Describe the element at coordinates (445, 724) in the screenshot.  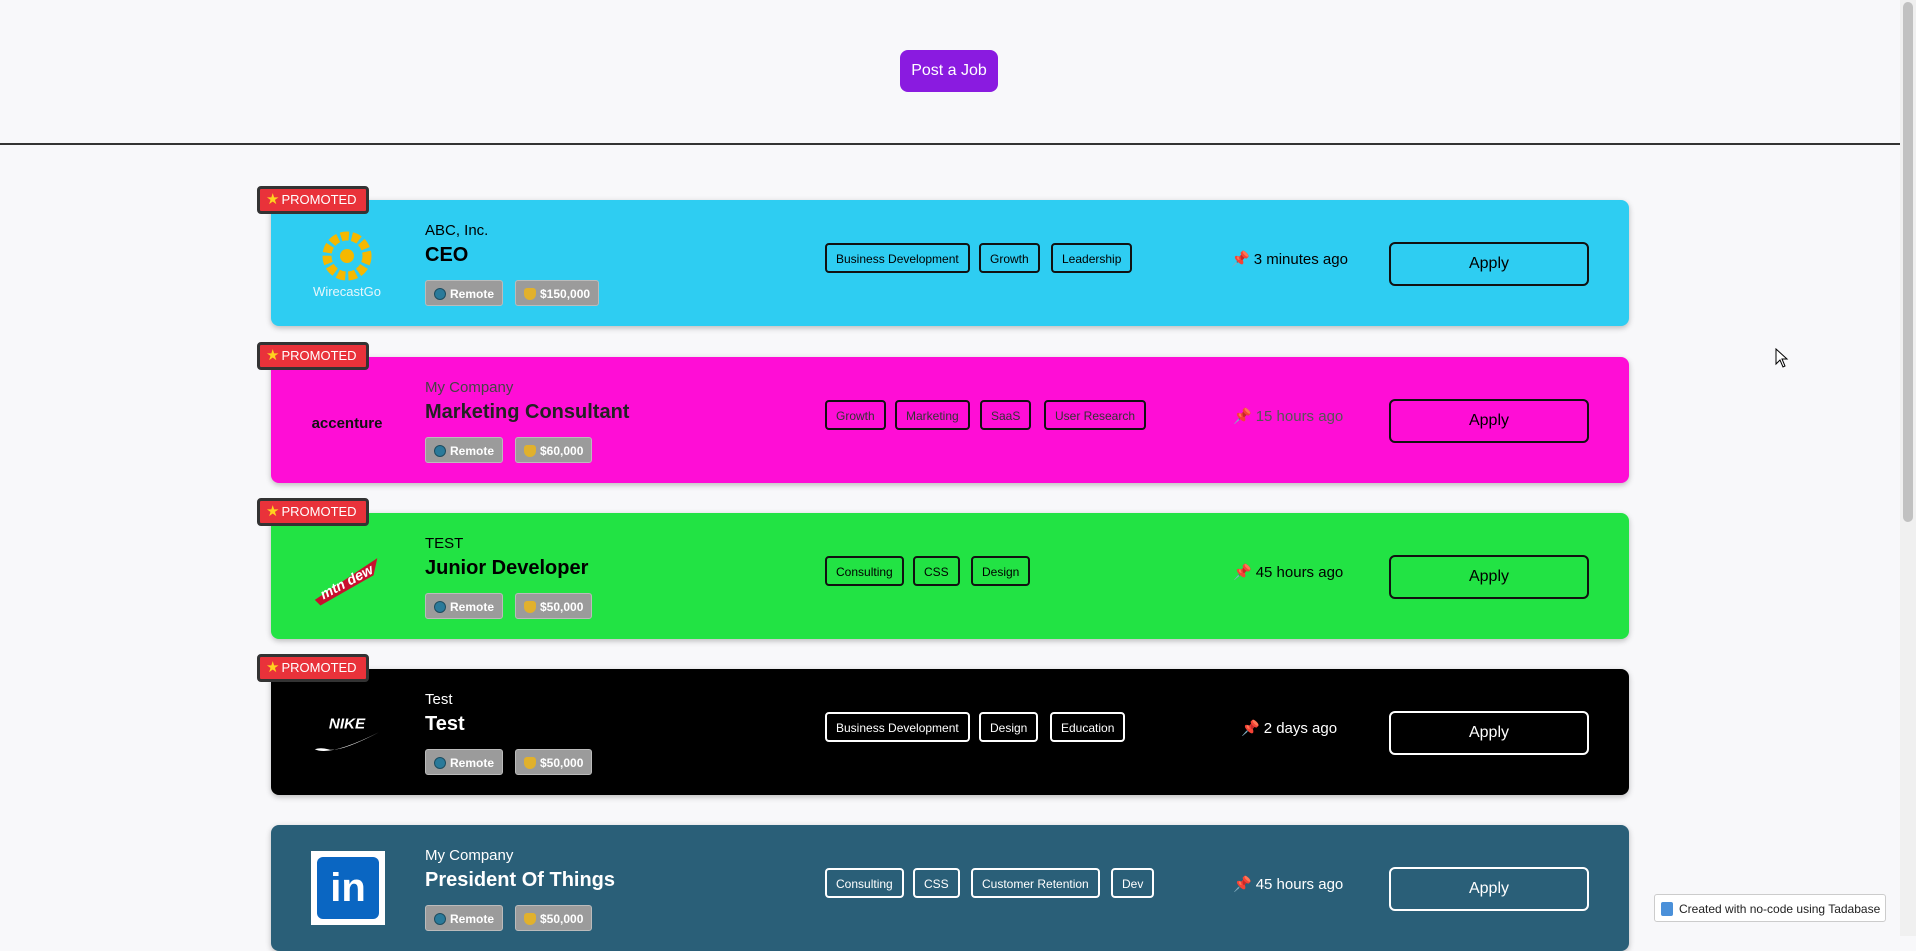
I see `job-title: Test` at that location.